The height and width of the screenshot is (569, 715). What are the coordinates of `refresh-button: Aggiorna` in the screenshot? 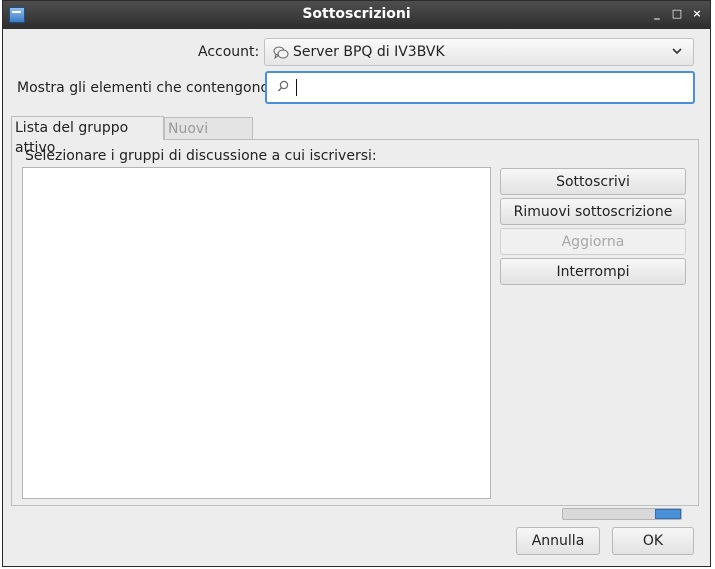 It's located at (593, 241).